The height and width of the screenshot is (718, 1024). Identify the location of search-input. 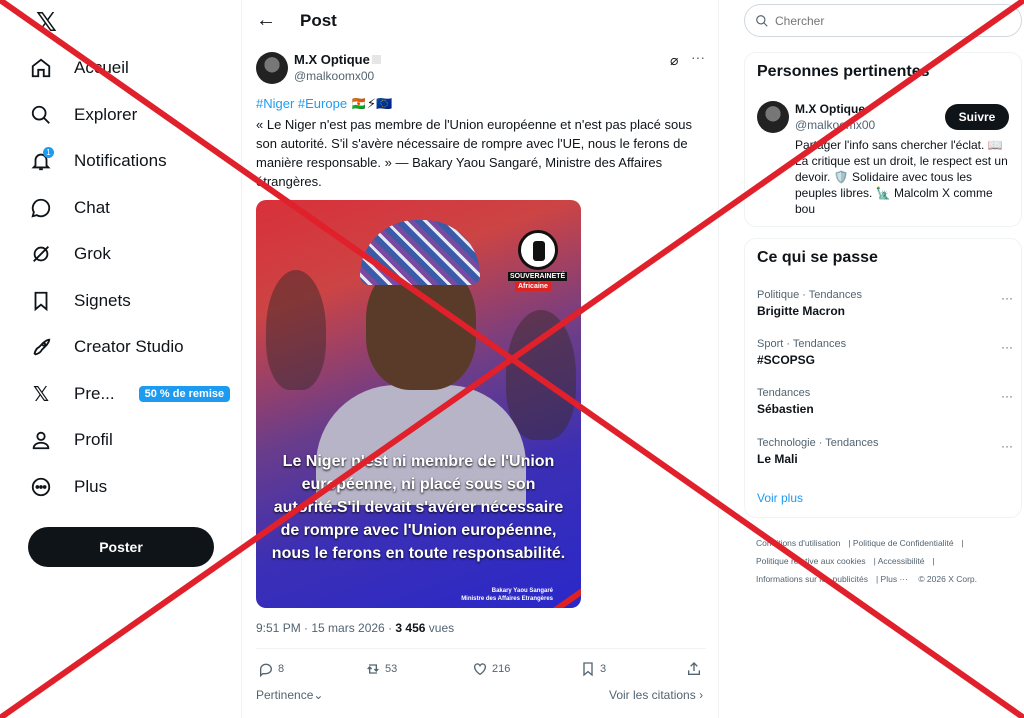
(890, 20).